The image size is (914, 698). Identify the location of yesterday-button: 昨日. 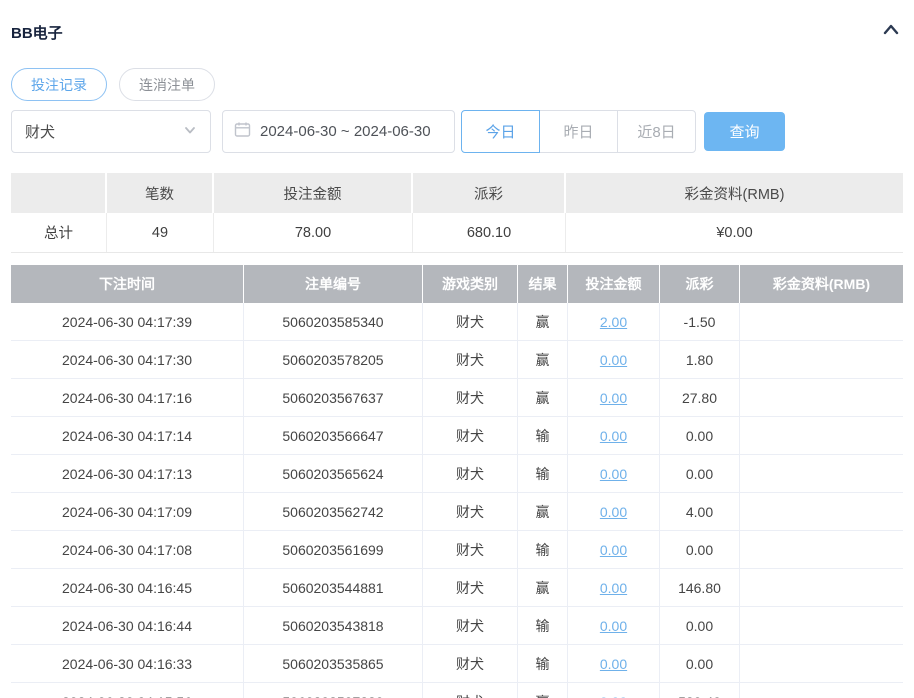
(578, 131).